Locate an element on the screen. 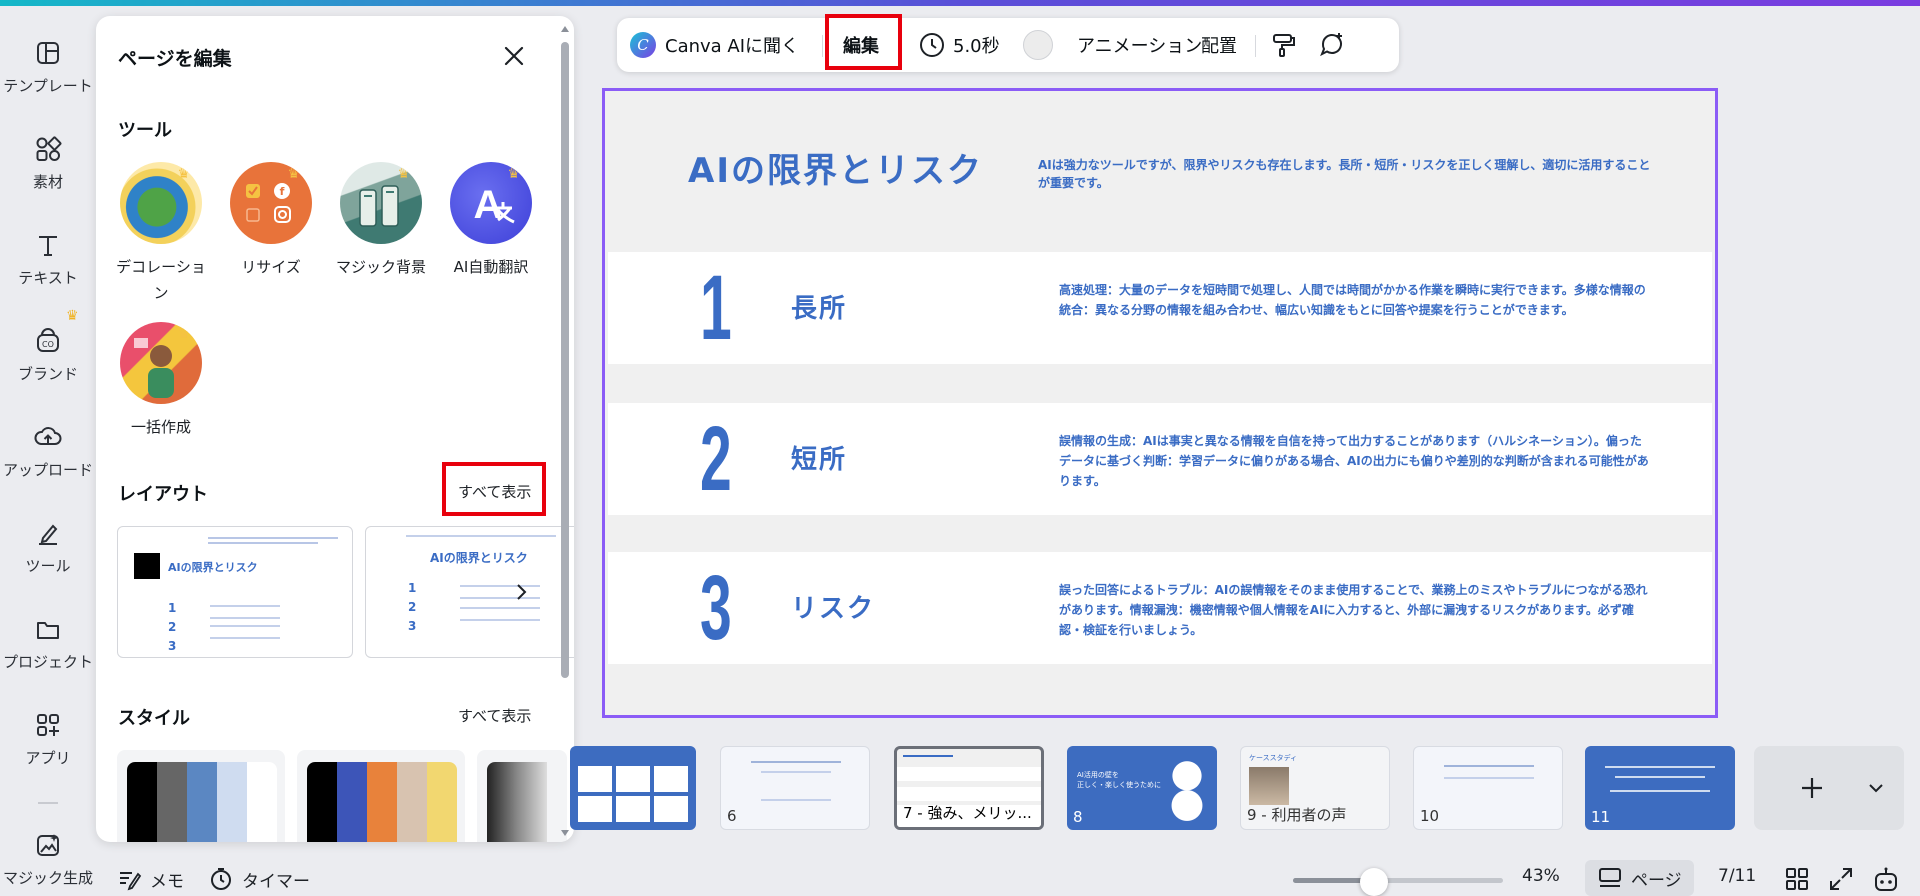 The height and width of the screenshot is (896, 1920). comment-add-icon is located at coordinates (1331, 45).